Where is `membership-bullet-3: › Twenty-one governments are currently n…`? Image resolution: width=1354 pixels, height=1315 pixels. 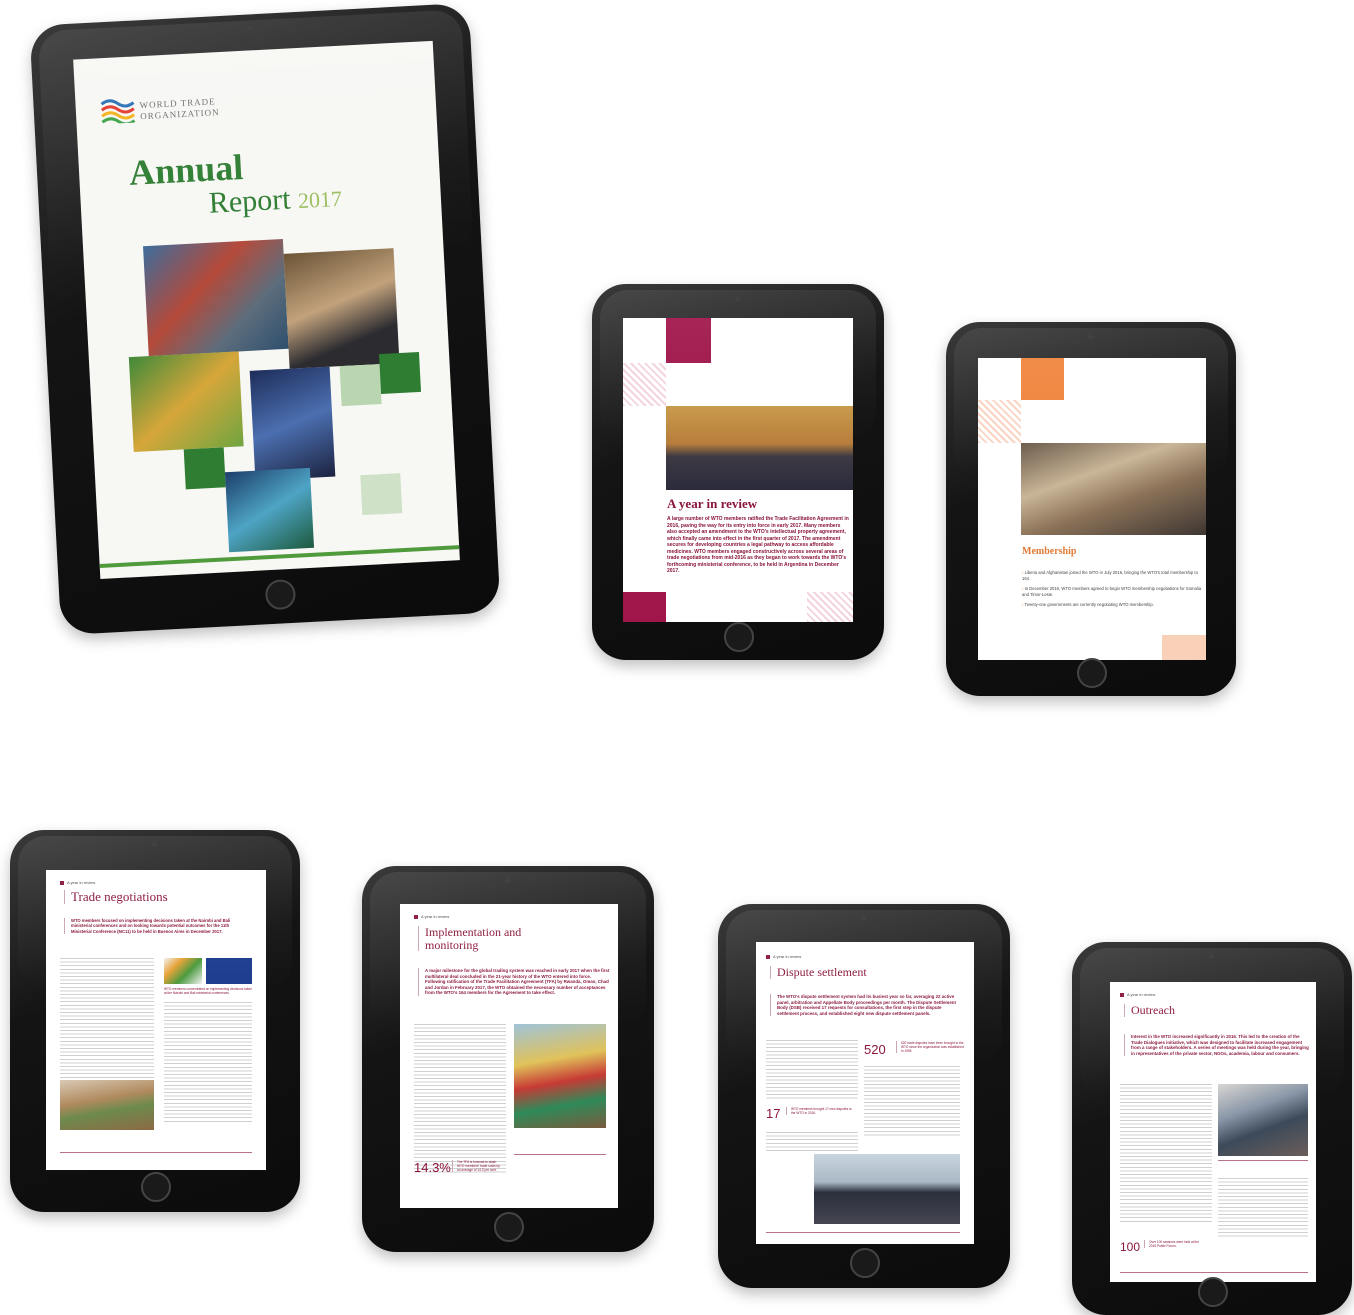 membership-bullet-3: › Twenty-one governments are currently n… is located at coordinates (1112, 605).